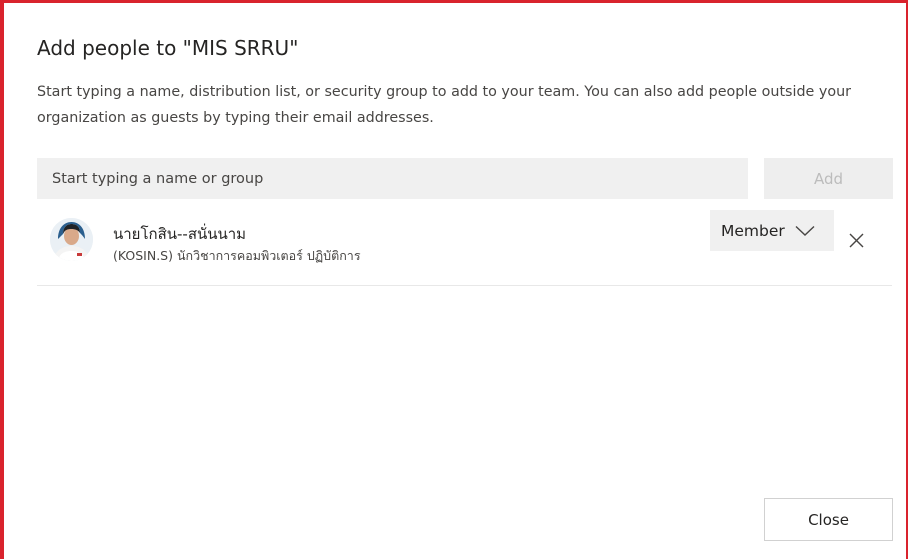 This screenshot has width=908, height=559. Describe the element at coordinates (828, 178) in the screenshot. I see `add-button: Add` at that location.